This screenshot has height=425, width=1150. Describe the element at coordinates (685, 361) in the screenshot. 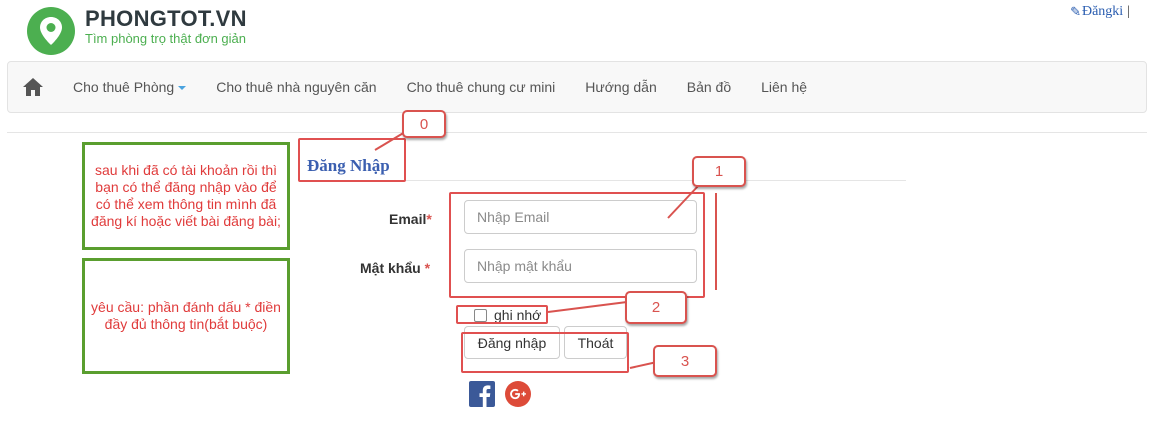

I see `callout-3: 3` at that location.